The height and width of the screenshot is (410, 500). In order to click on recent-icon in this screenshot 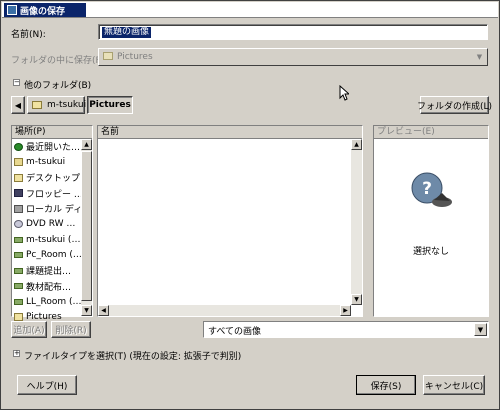, I will do `click(18, 146)`.